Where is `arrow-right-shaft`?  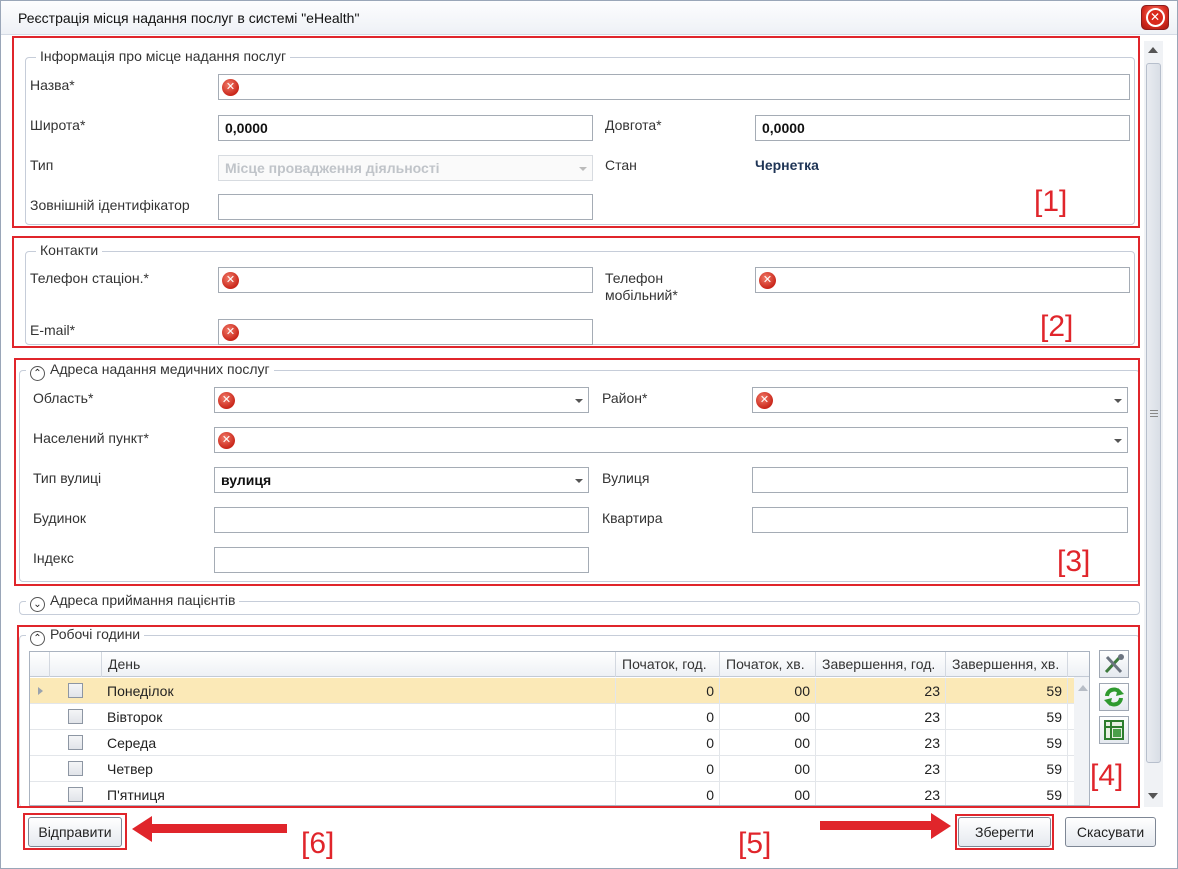 arrow-right-shaft is located at coordinates (876, 825).